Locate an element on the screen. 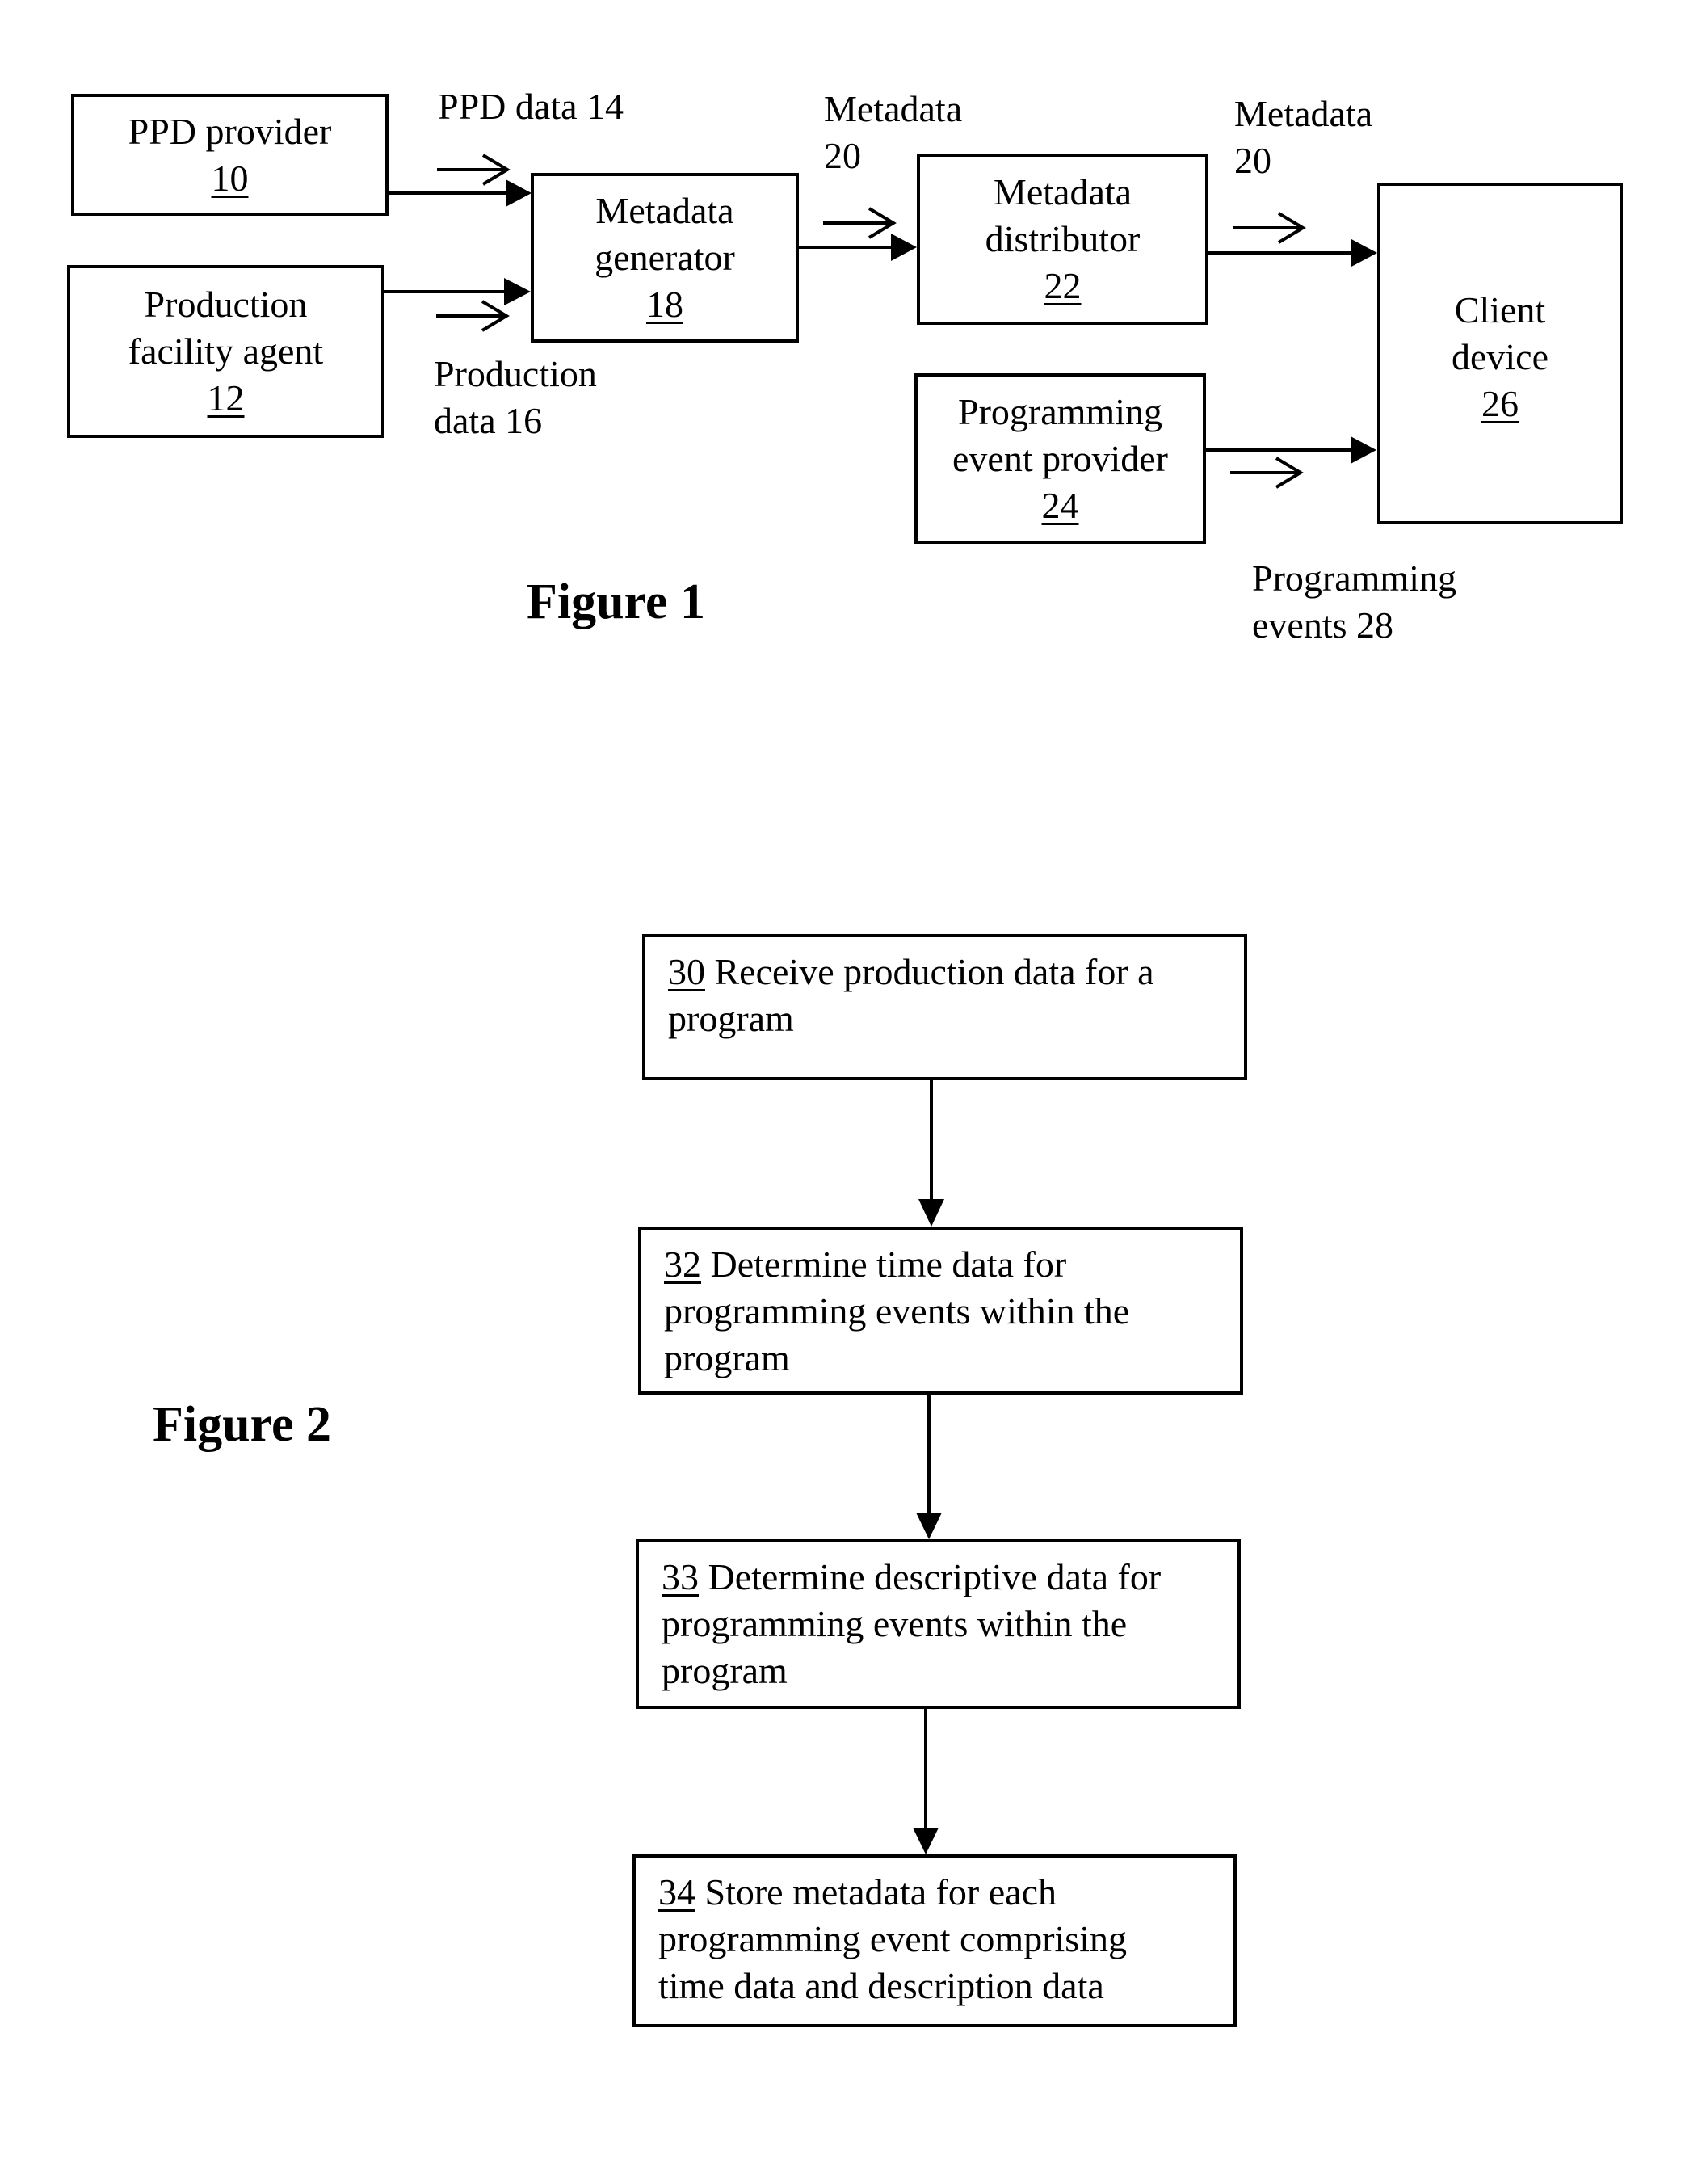 This screenshot has width=1706, height=2184. connector-step32-to-step33 is located at coordinates (929, 1467).